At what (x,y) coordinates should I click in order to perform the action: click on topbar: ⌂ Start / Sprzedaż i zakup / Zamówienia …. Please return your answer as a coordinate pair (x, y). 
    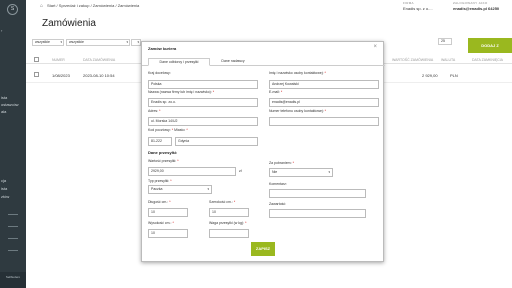
    Looking at the image, I should click on (269, 7).